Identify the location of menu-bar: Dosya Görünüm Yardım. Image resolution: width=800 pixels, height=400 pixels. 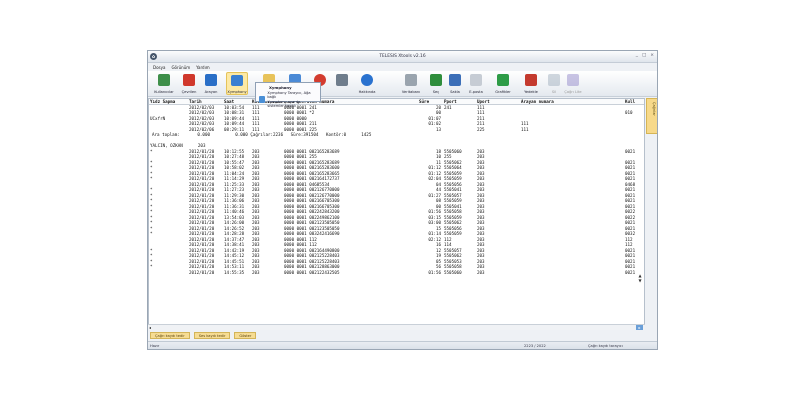
(402, 67).